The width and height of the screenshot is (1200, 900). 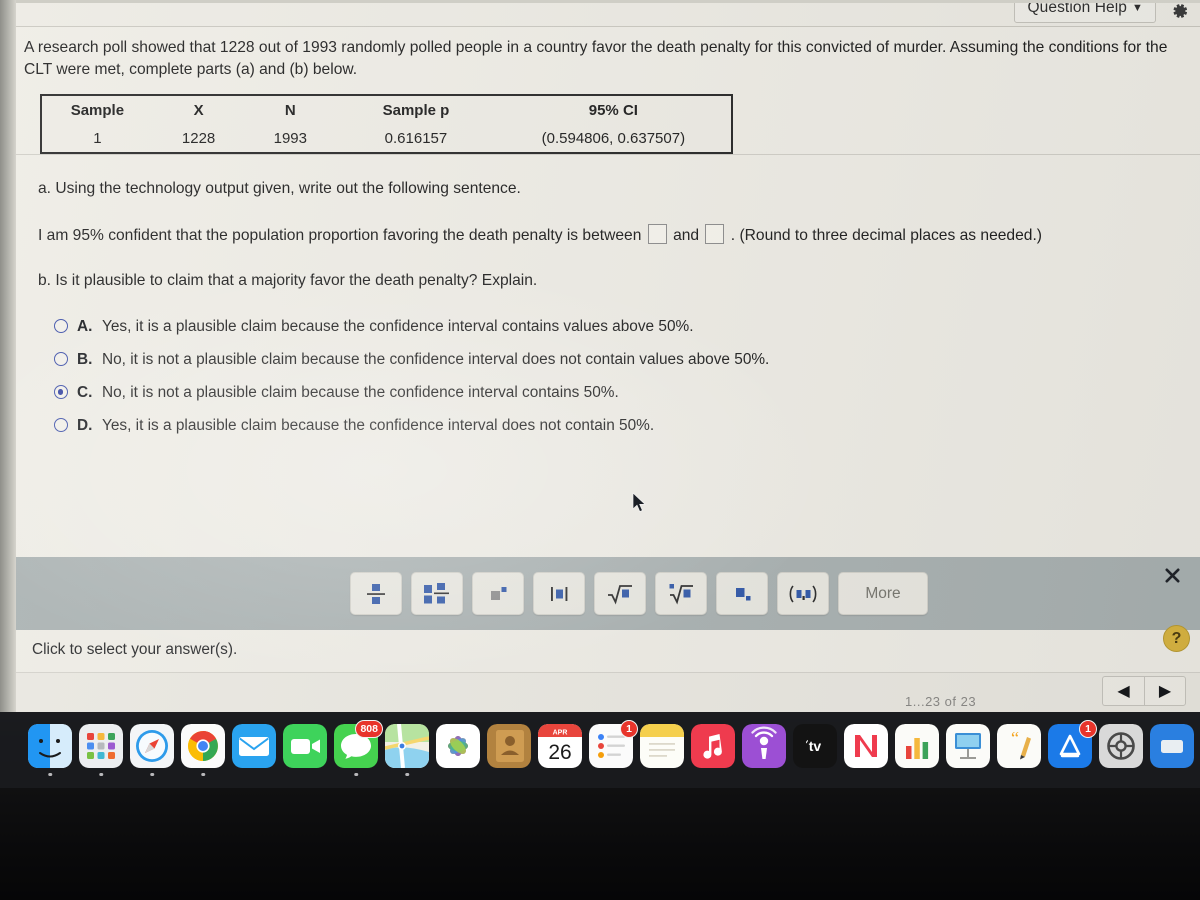 I want to click on calendar-icon: APR 26, so click(x=560, y=746).